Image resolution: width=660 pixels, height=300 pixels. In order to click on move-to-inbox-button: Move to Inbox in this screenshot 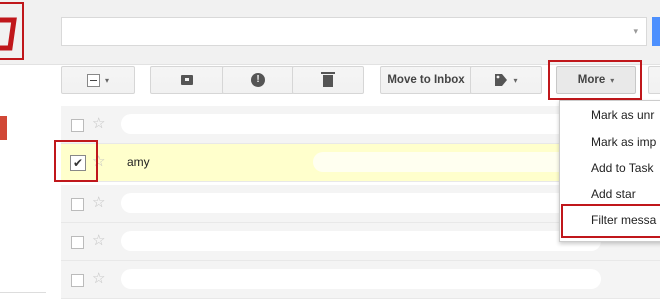, I will do `click(426, 80)`.